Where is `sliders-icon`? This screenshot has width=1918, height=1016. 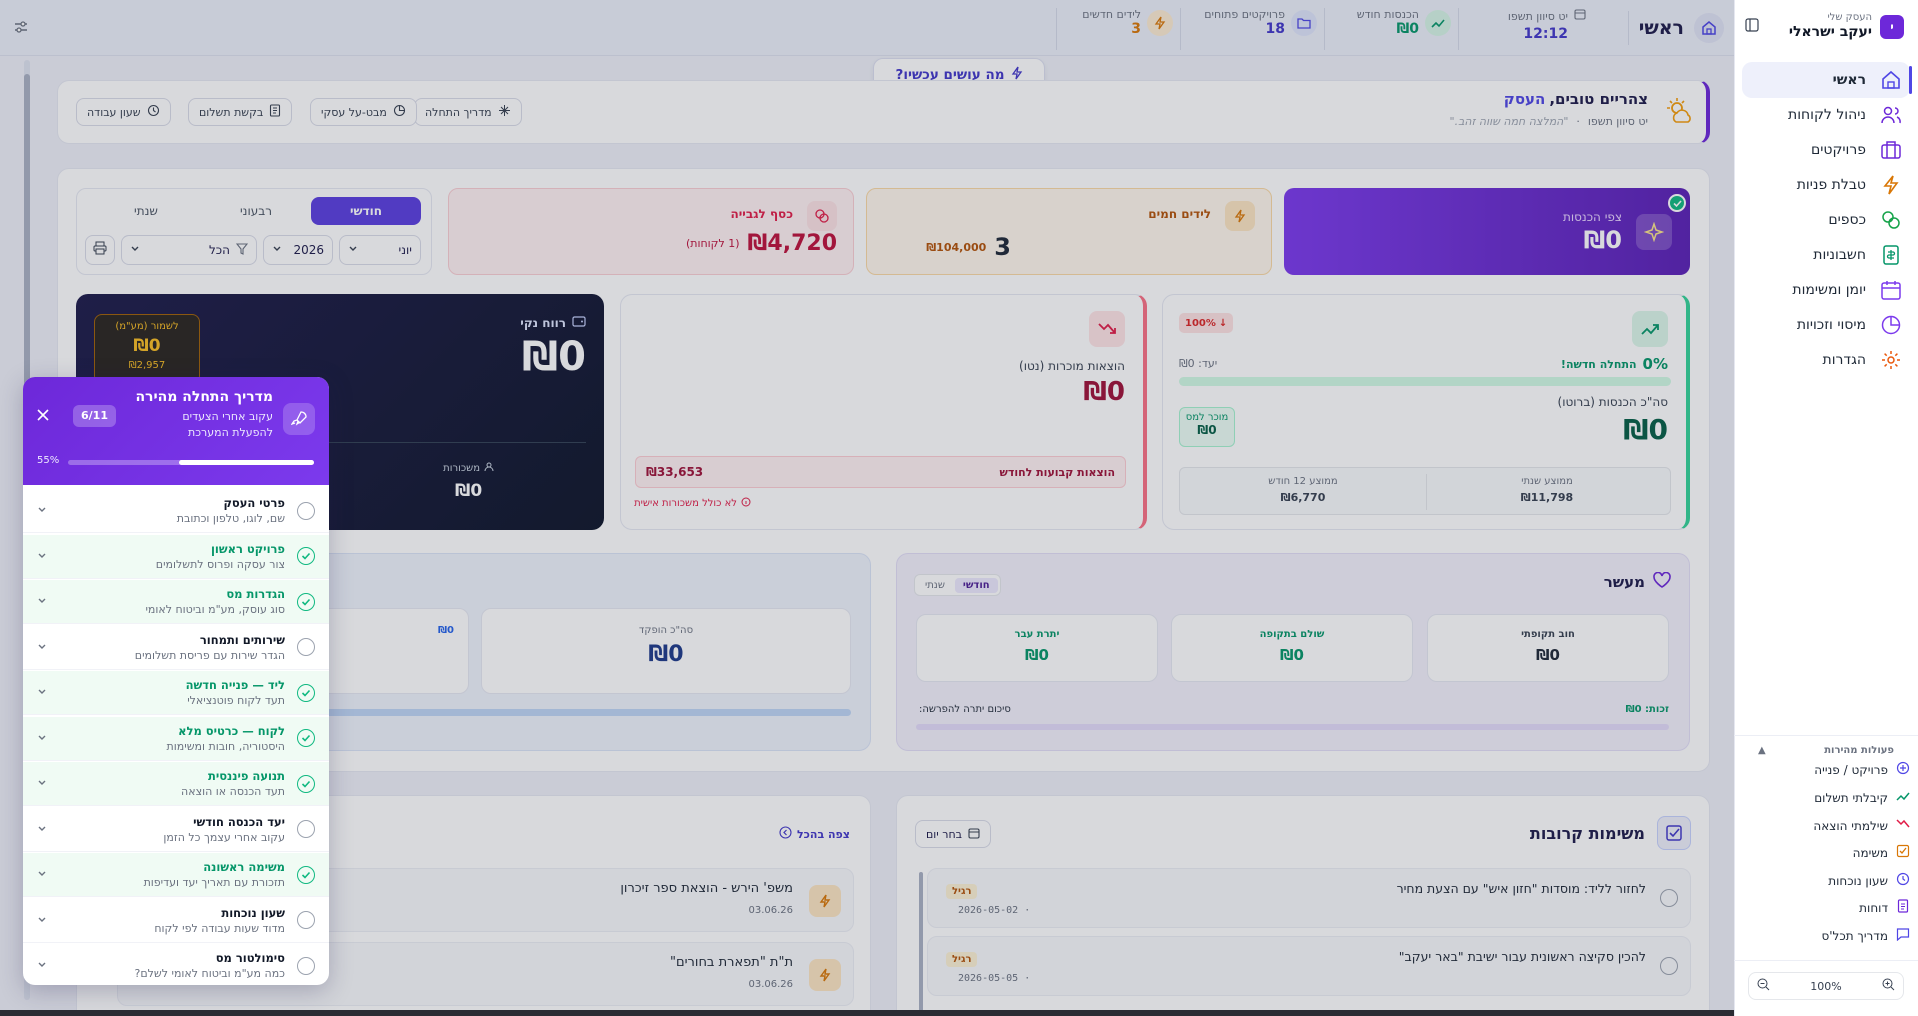
sliders-icon is located at coordinates (21, 29).